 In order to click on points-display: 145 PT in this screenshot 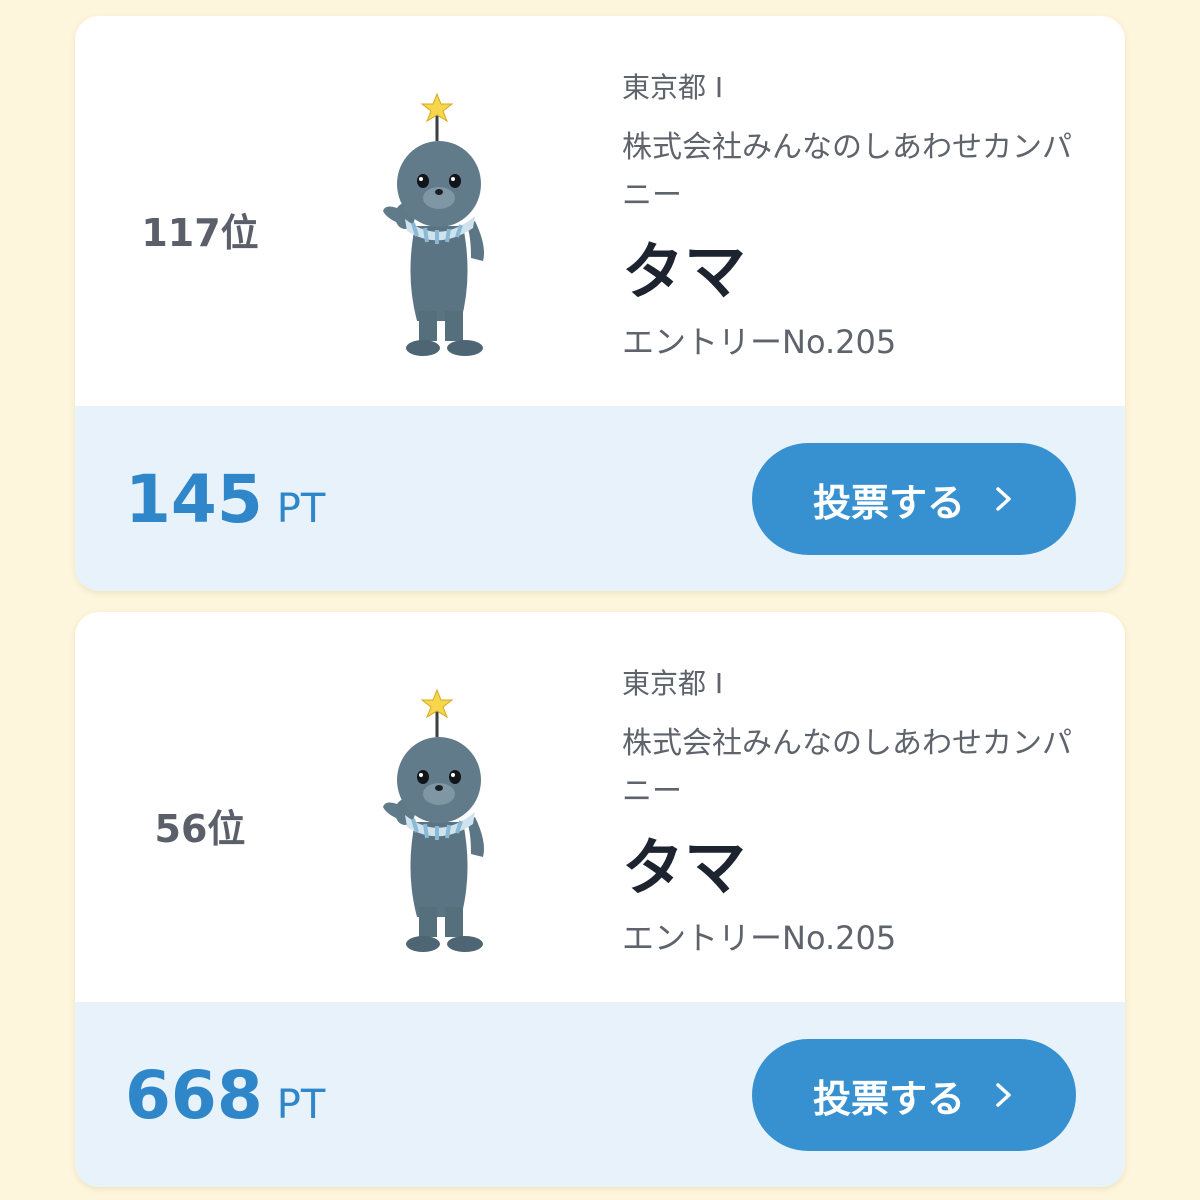, I will do `click(225, 501)`.